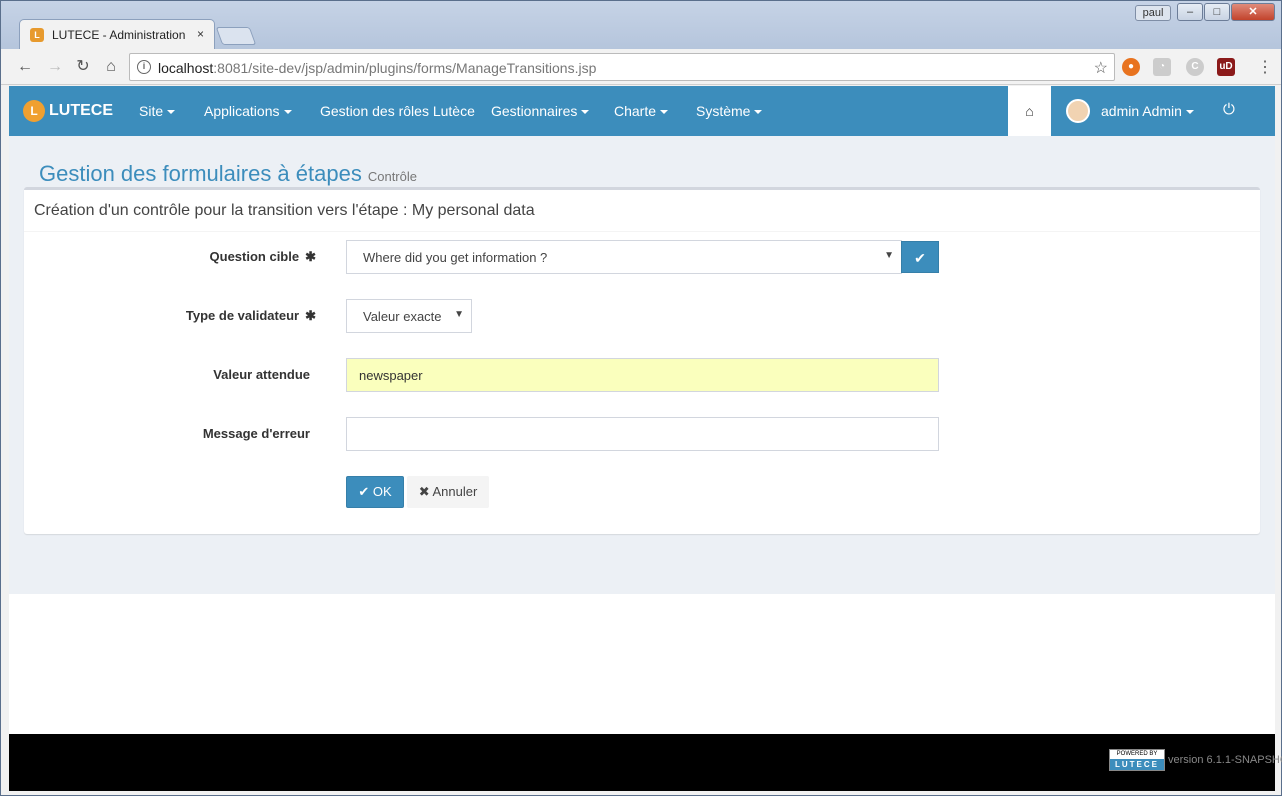  Describe the element at coordinates (1162, 67) in the screenshot. I see `rss-extension-icon: ◔` at that location.